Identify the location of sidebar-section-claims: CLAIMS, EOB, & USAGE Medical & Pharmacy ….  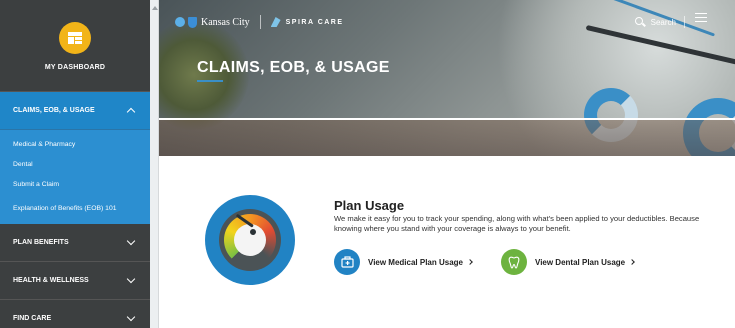
(75, 158).